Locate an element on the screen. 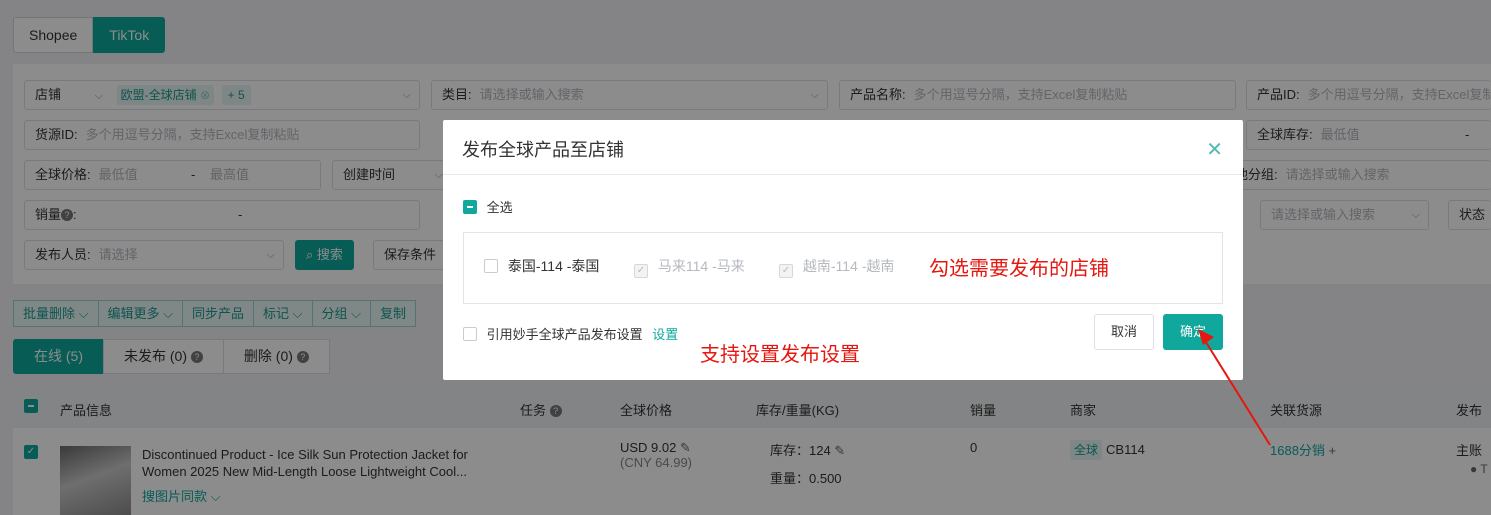 The width and height of the screenshot is (1491, 515). shop-label: 越南-114 -越南 is located at coordinates (848, 266).